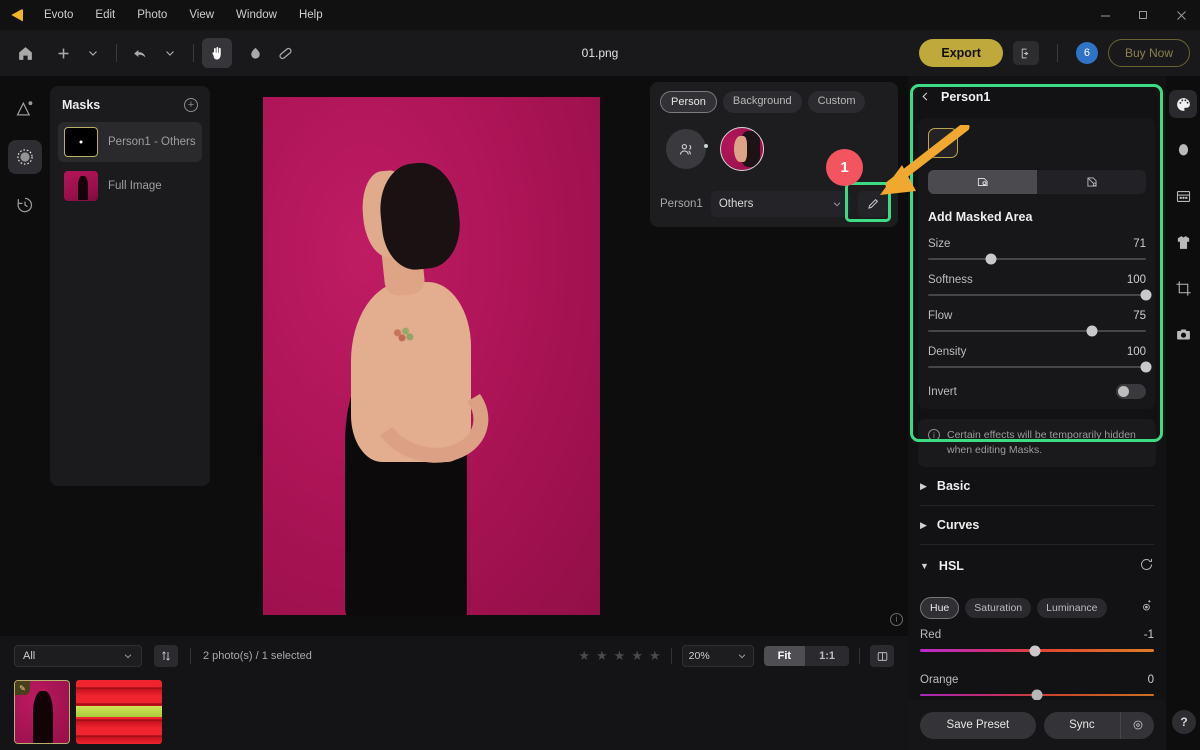 This screenshot has height=750, width=1200. What do you see at coordinates (78, 656) in the screenshot?
I see `filter-select: All` at bounding box center [78, 656].